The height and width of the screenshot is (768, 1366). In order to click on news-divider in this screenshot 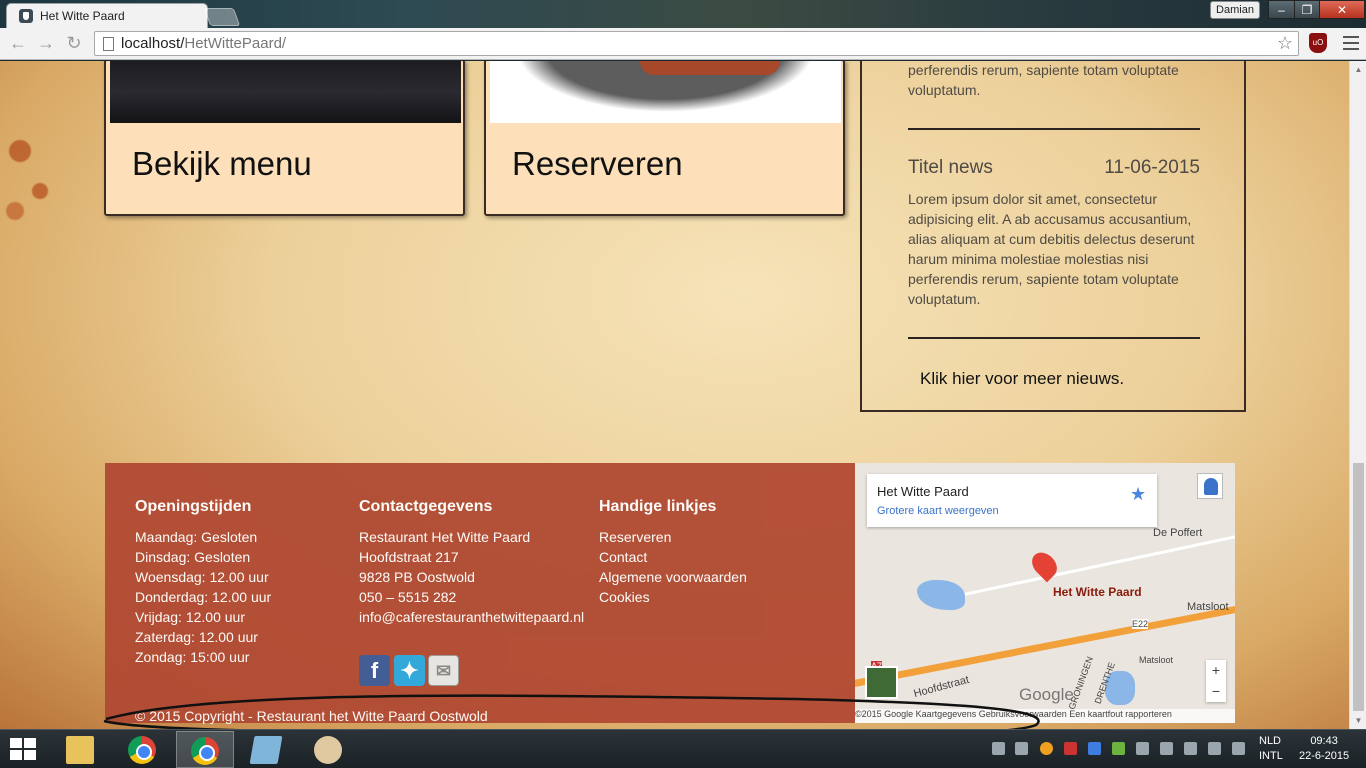, I will do `click(1054, 338)`.